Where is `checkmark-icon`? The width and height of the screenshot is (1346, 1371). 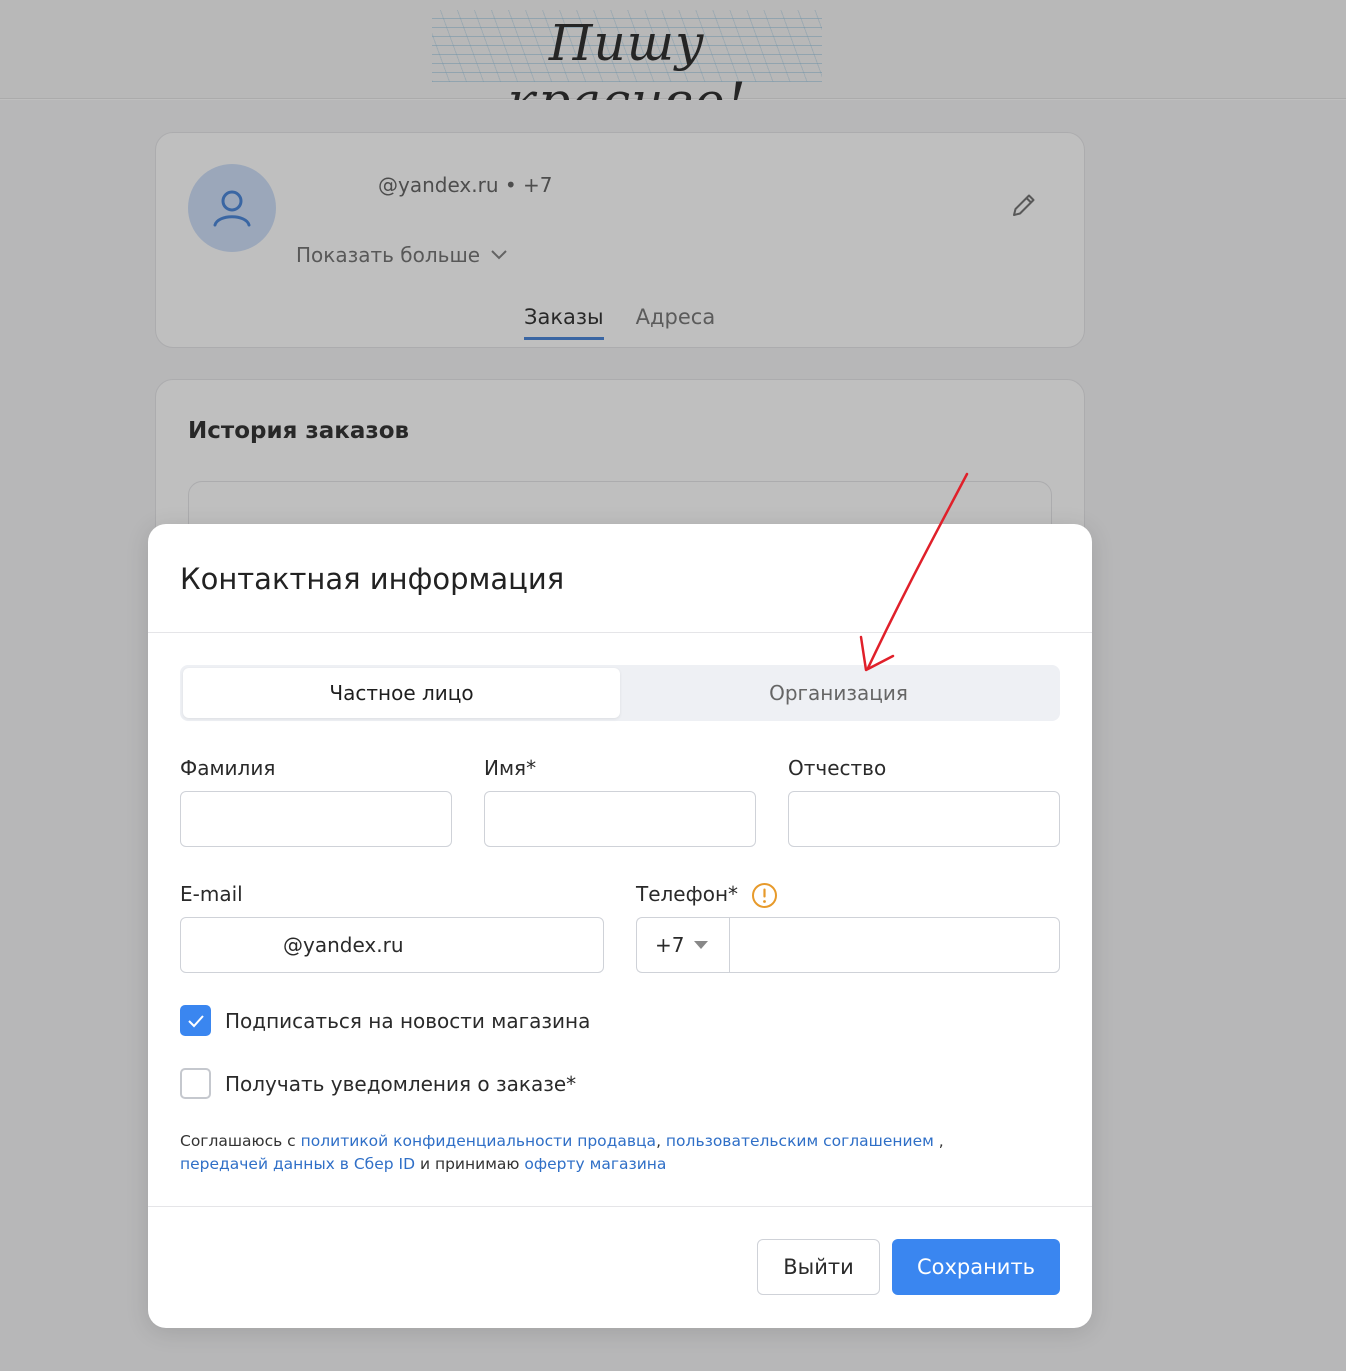 checkmark-icon is located at coordinates (195, 1020).